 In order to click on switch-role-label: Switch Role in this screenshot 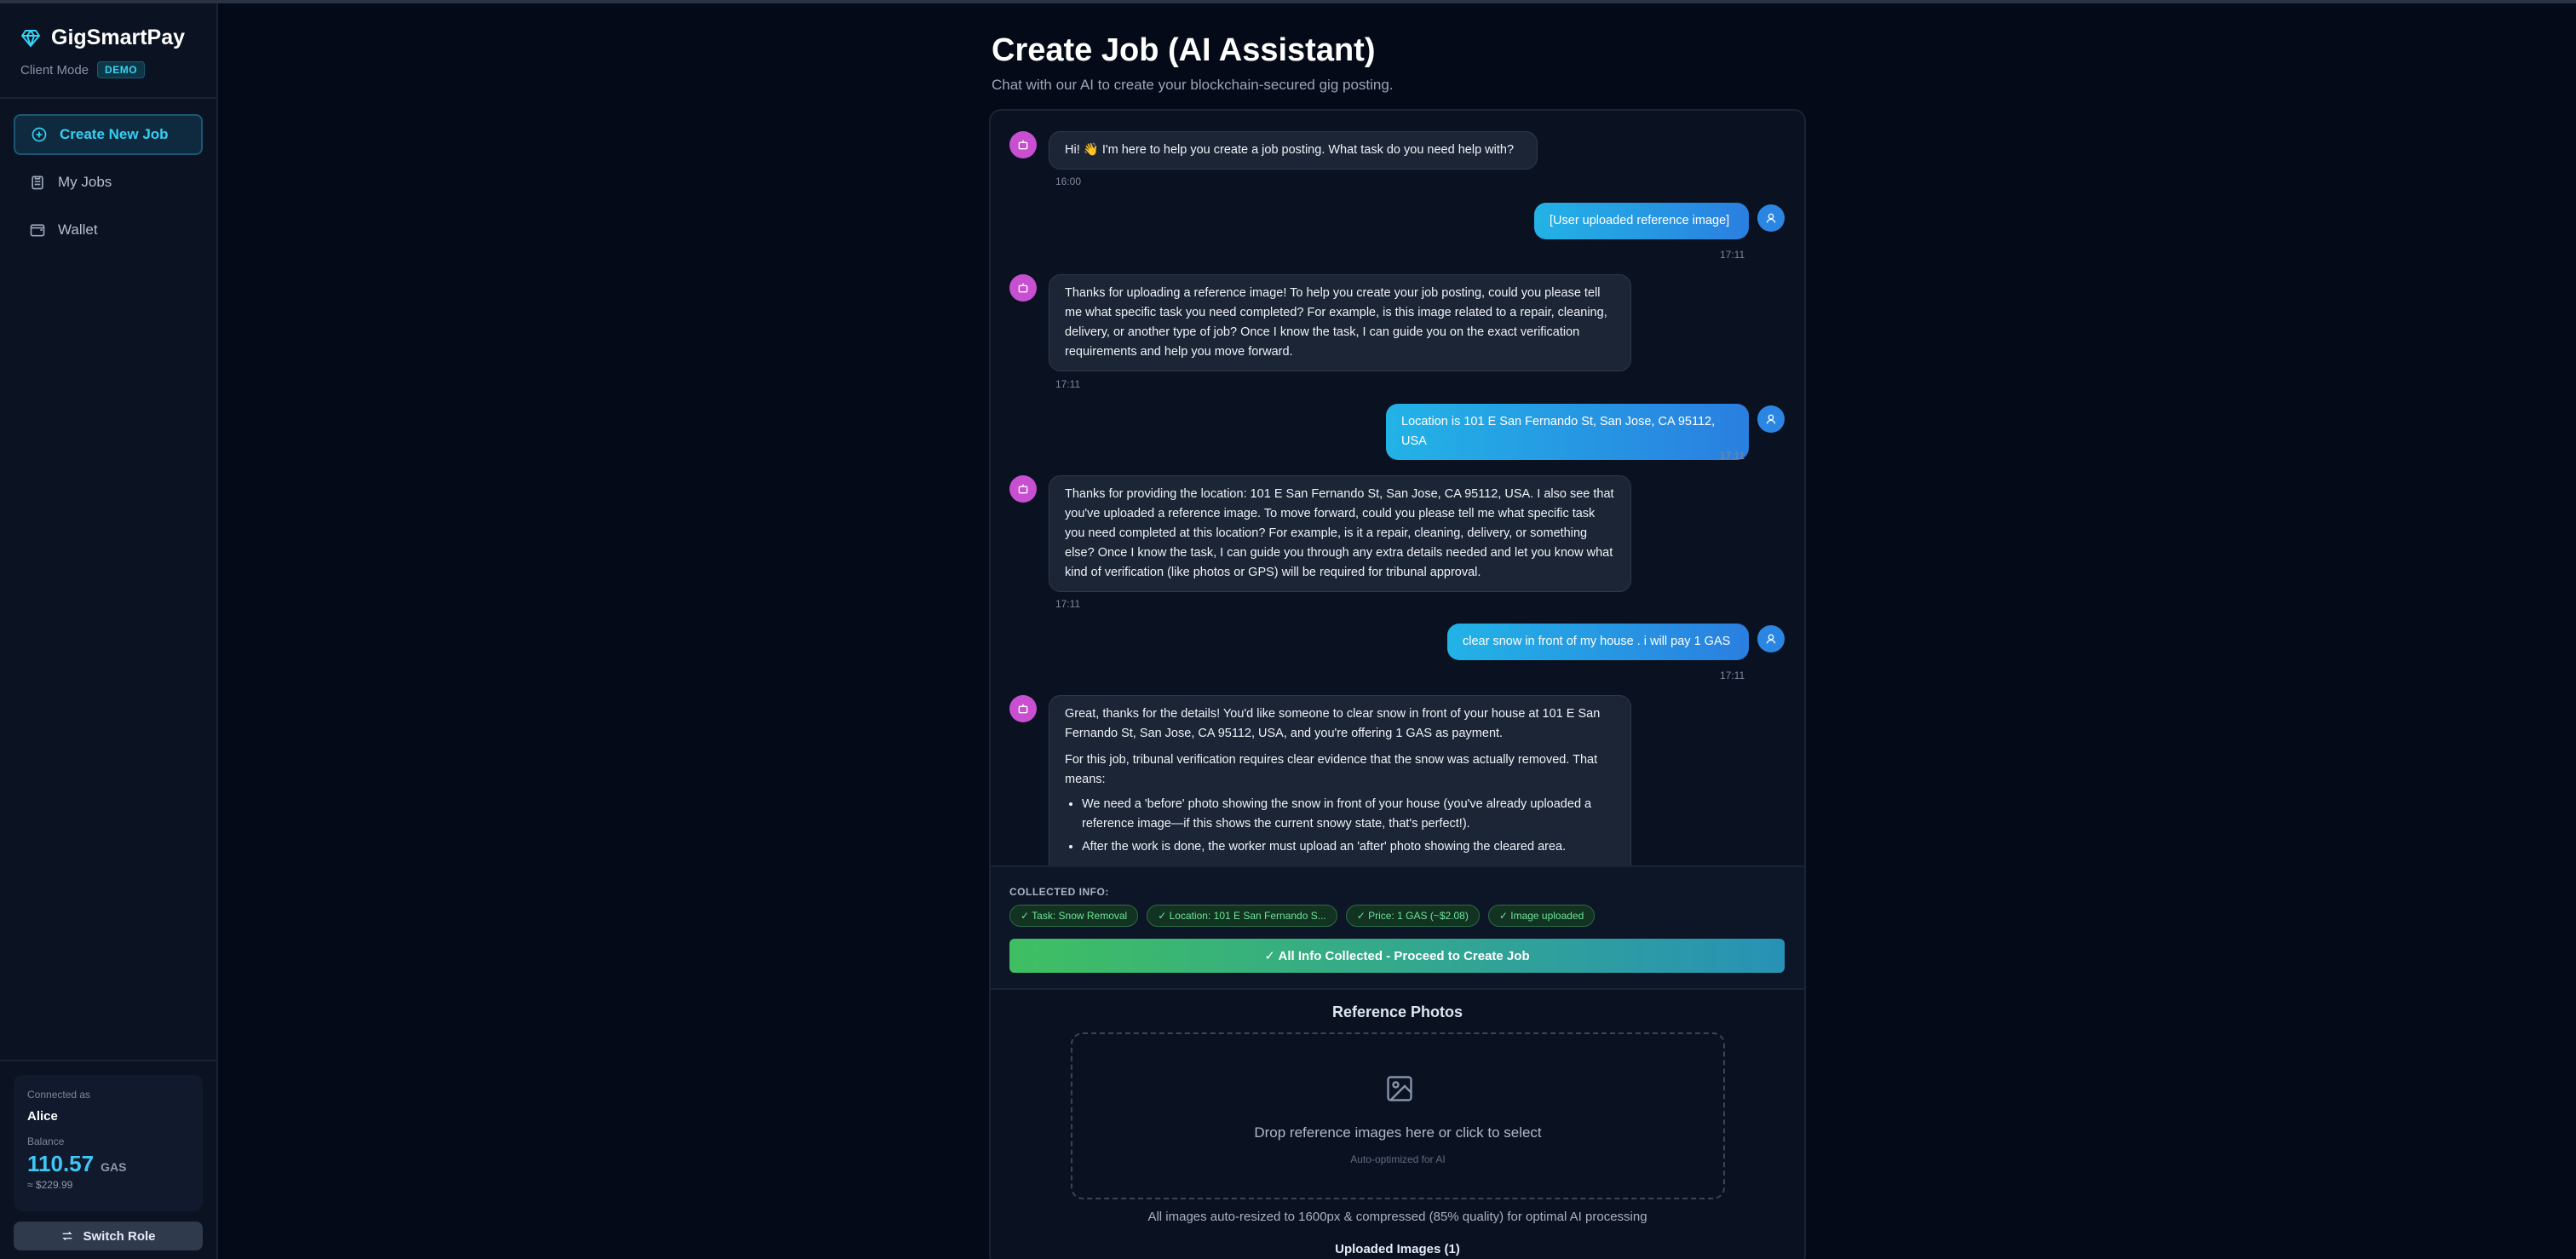, I will do `click(120, 1236)`.